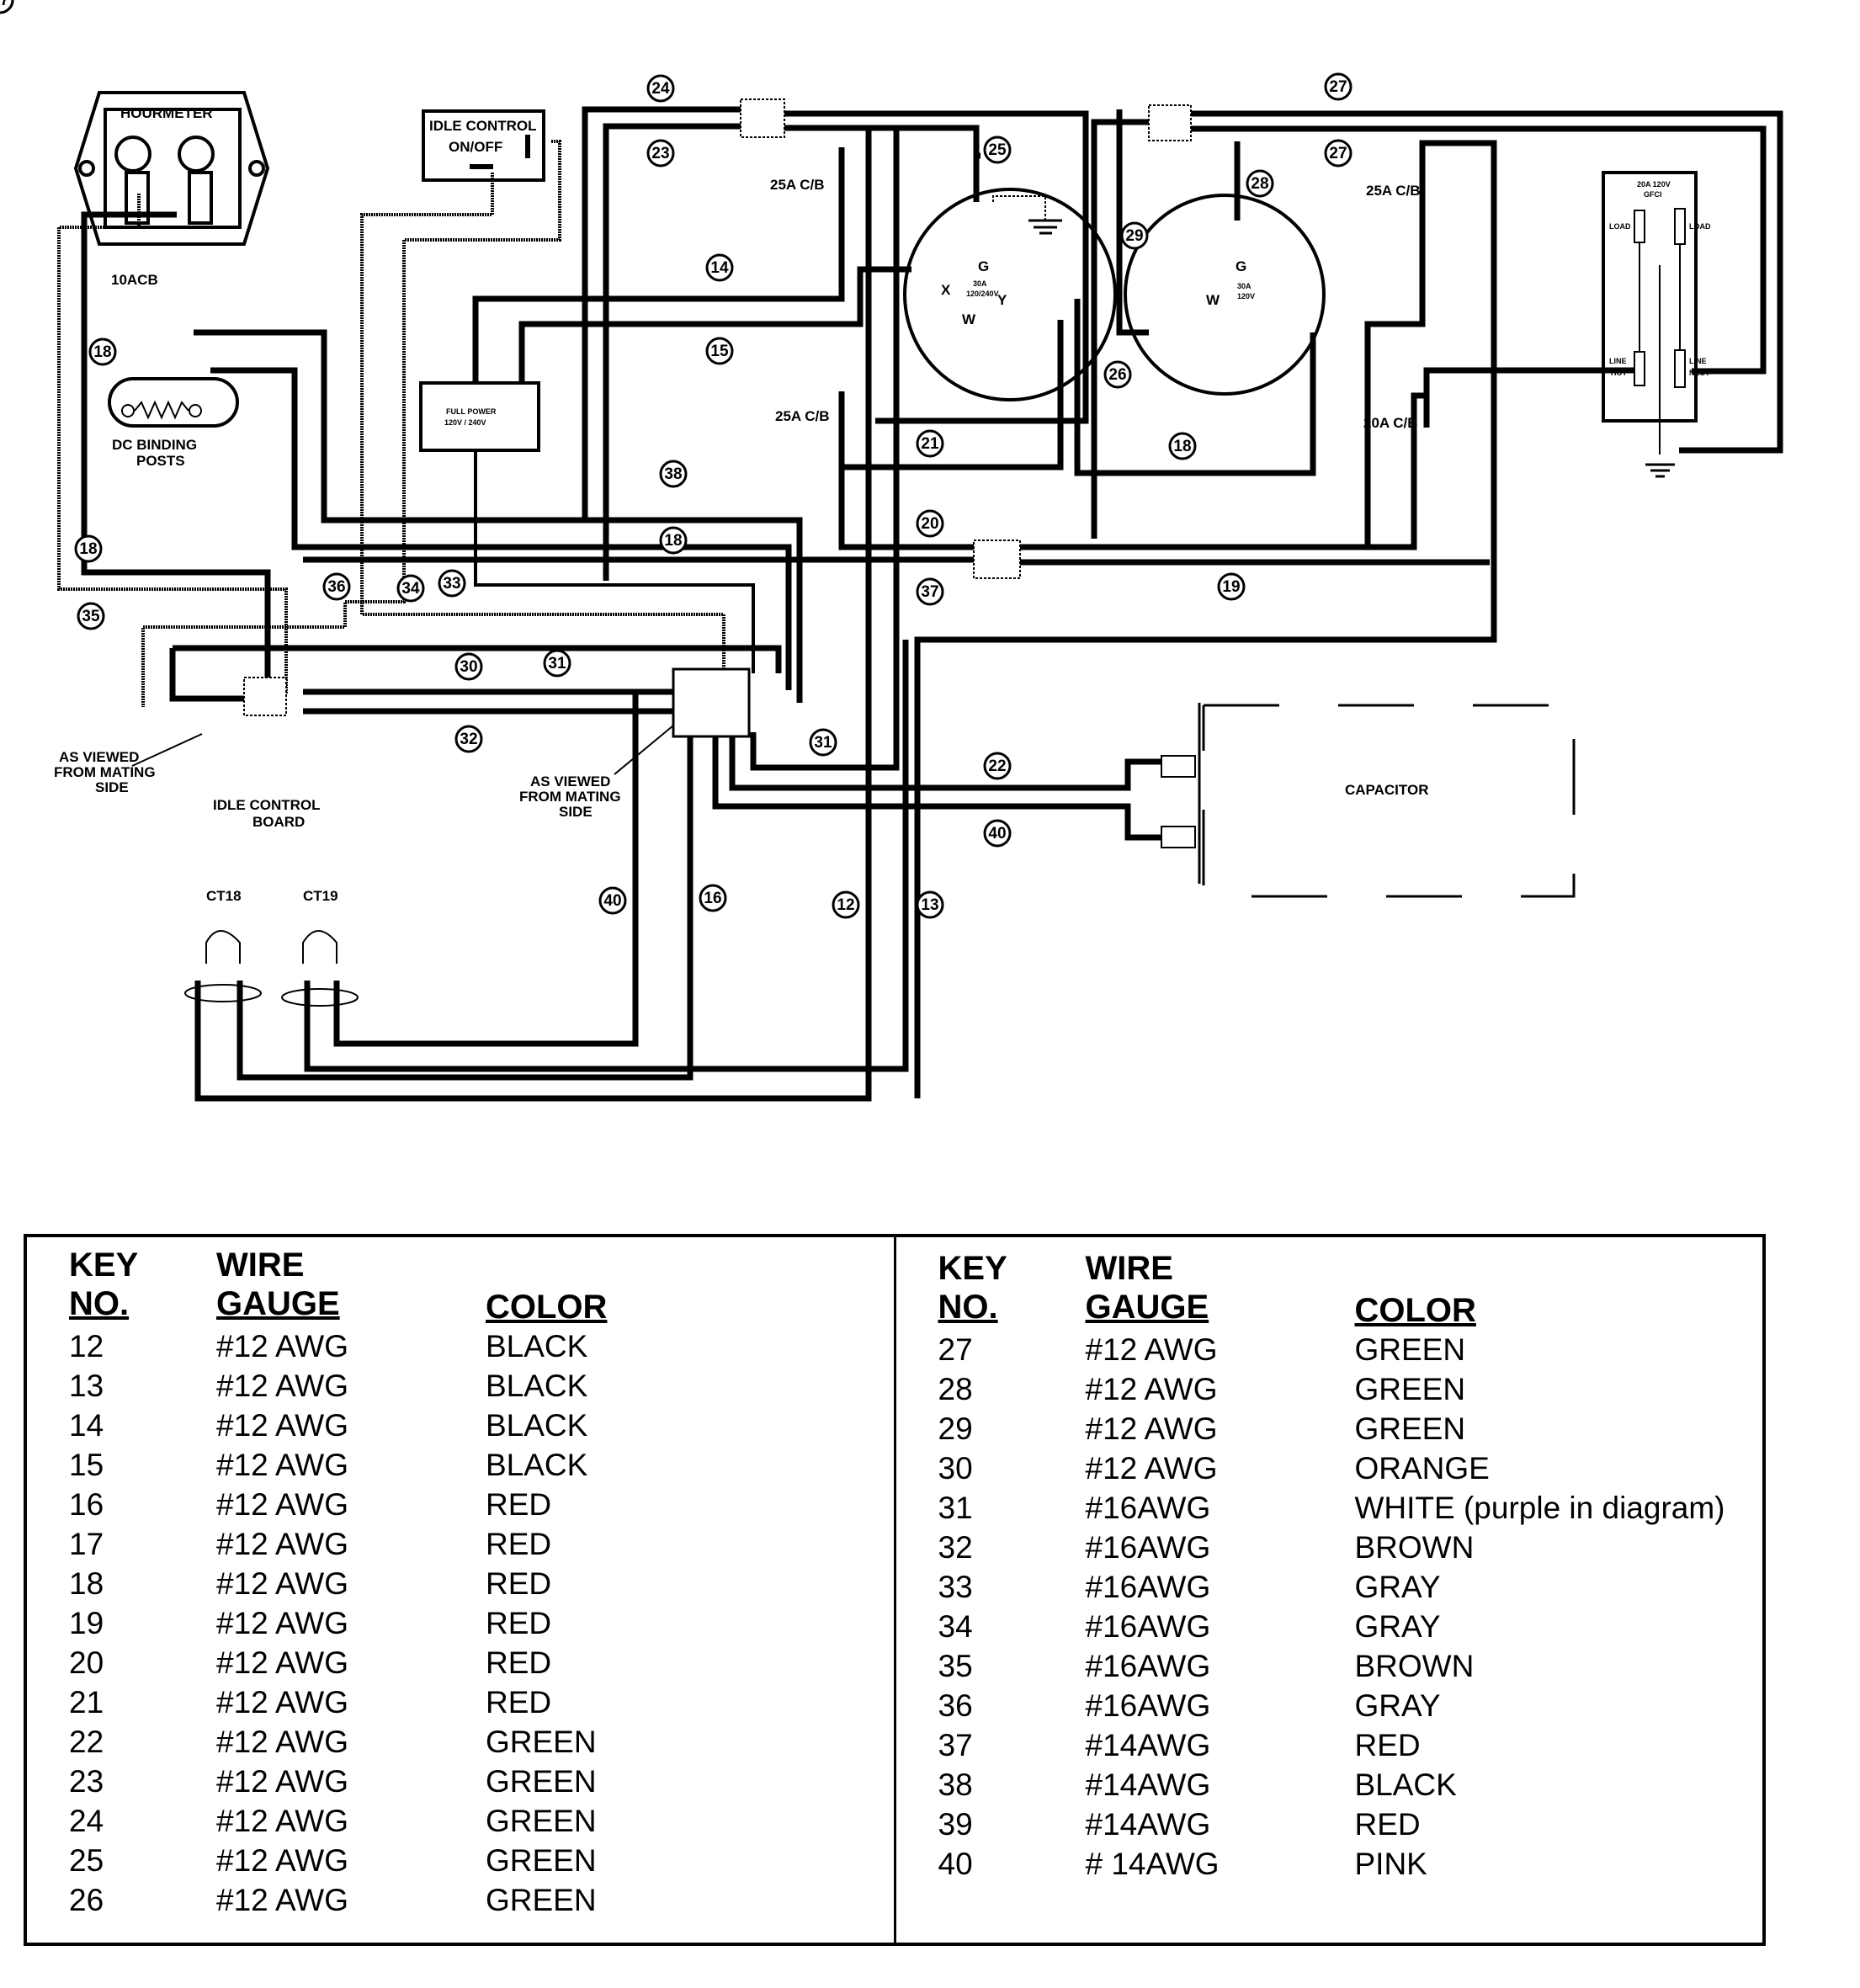 This screenshot has height=1988, width=1860. Describe the element at coordinates (1414, 1548) in the screenshot. I see `wire-key-color-cell: BROWN` at that location.